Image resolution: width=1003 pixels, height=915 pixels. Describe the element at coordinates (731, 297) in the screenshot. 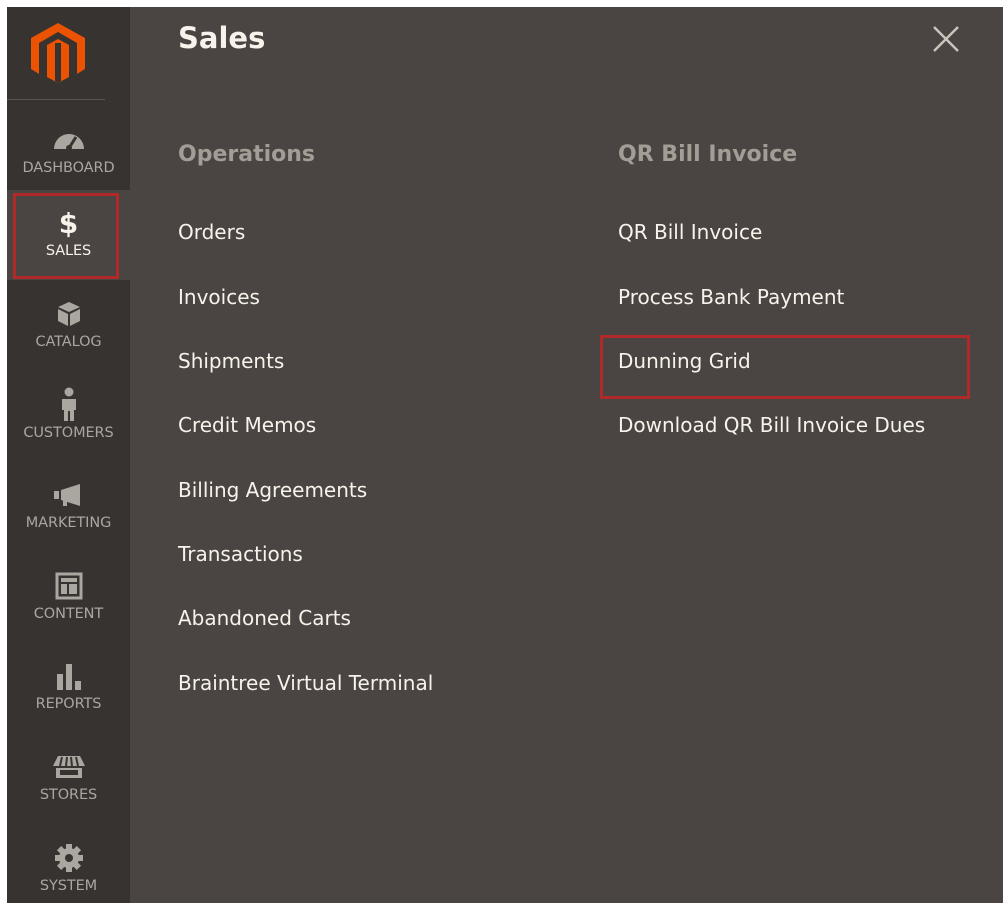

I see `menu-link-process-bank-payment: Process Bank Payment` at that location.